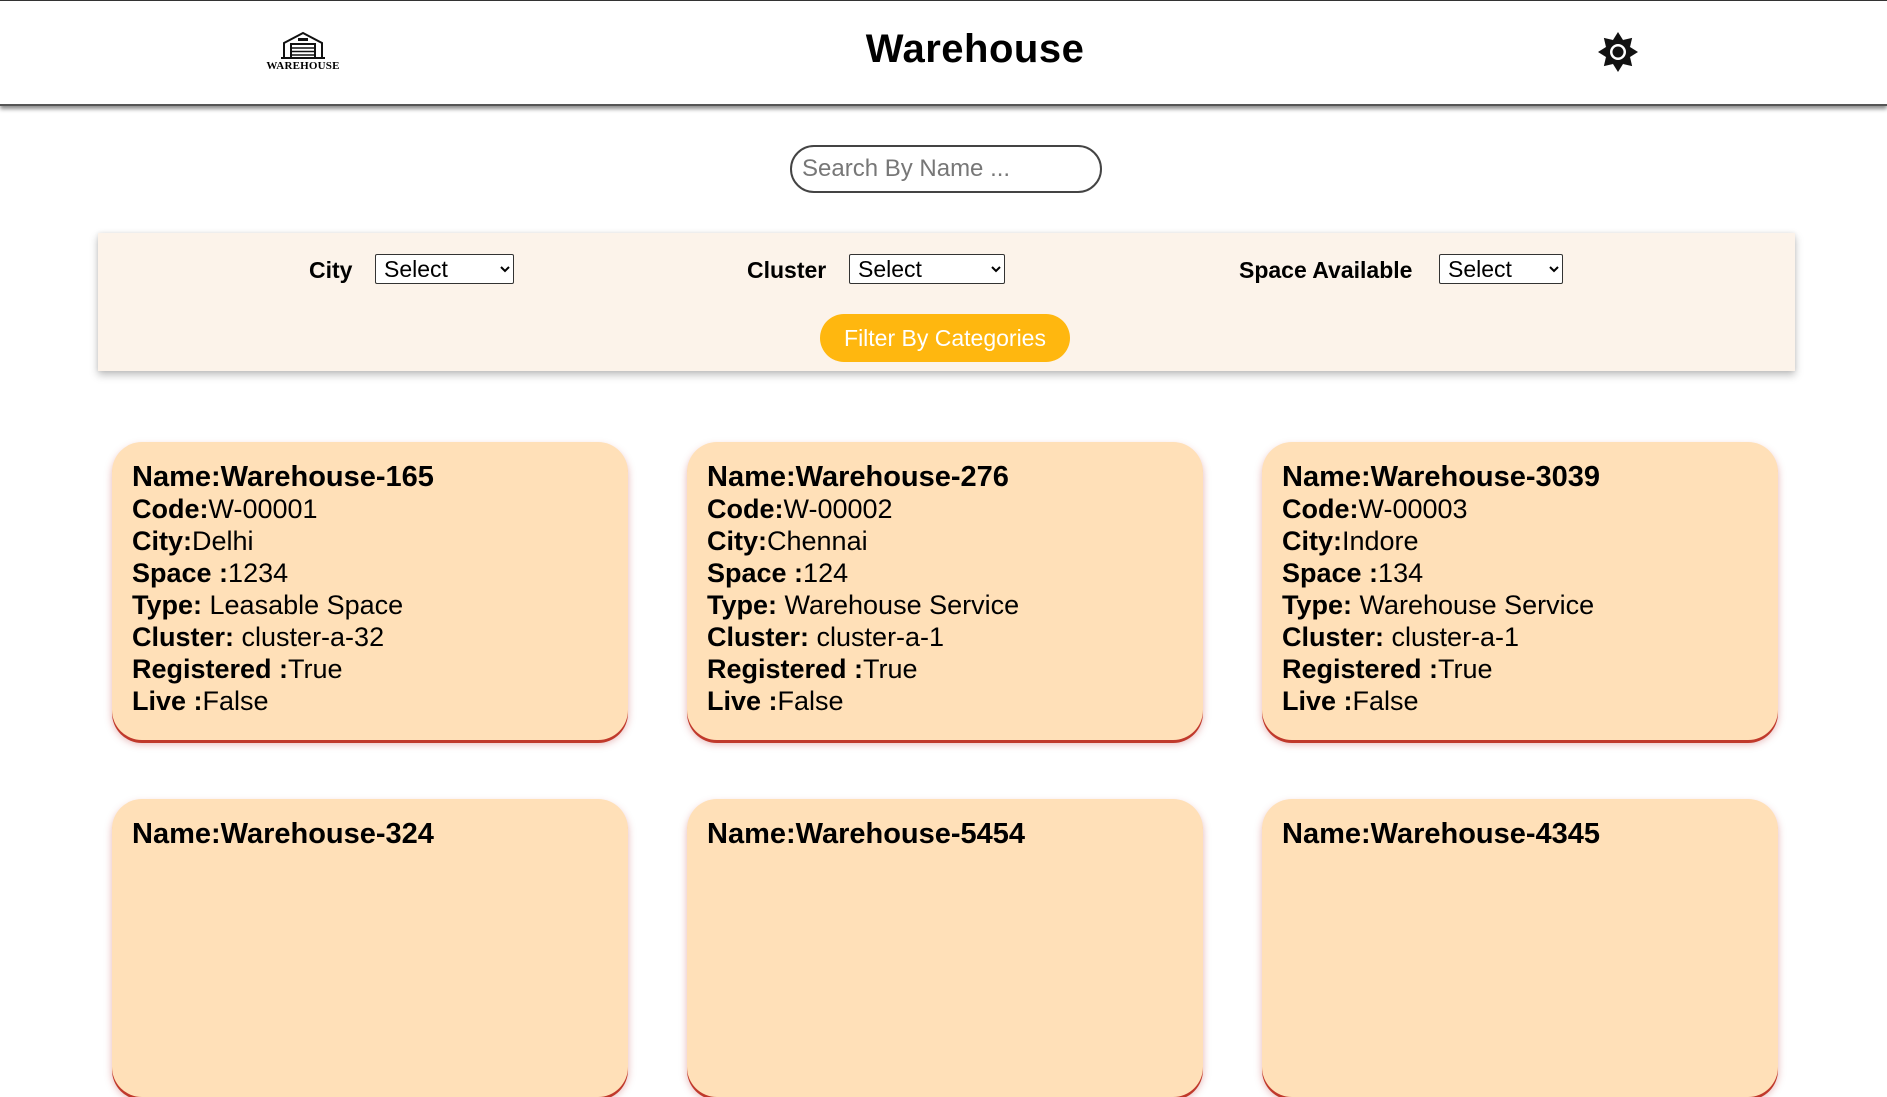  Describe the element at coordinates (1413, 509) in the screenshot. I see `card-code: W-00003` at that location.